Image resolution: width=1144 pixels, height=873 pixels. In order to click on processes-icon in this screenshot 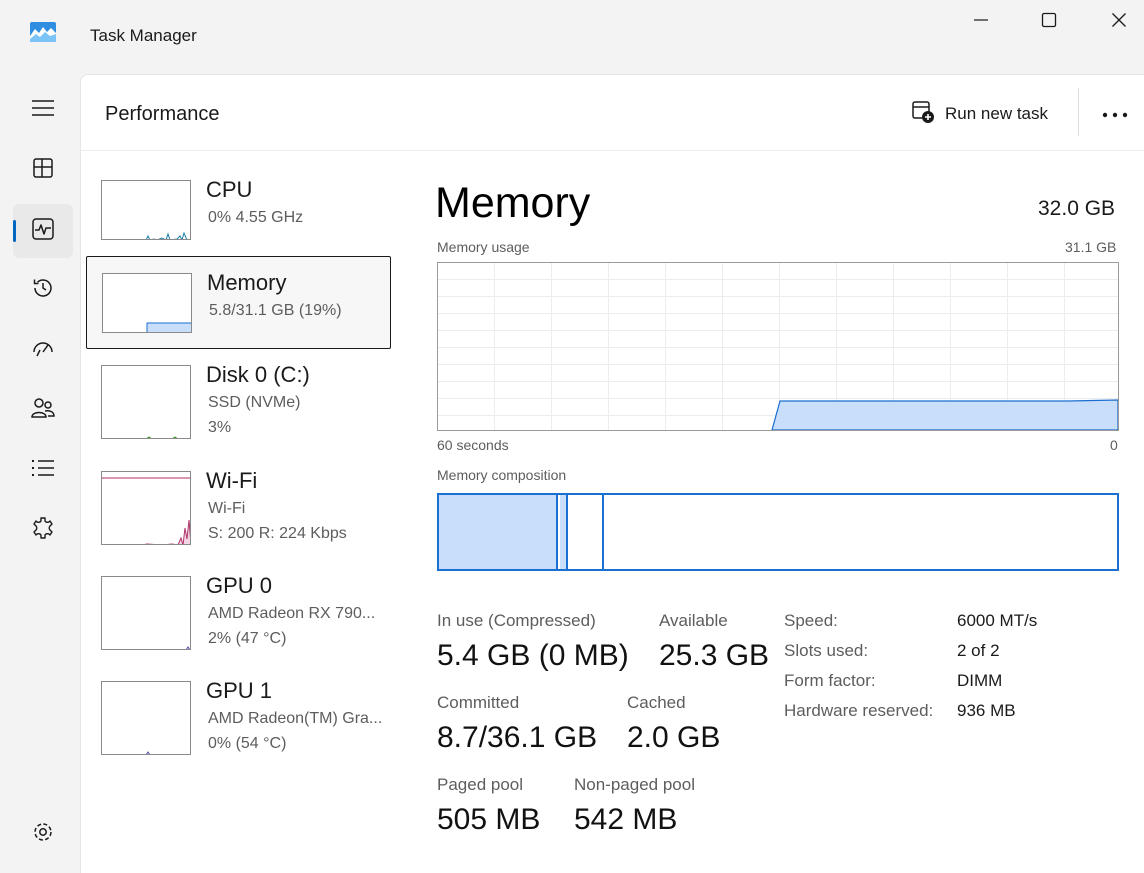, I will do `click(43, 170)`.